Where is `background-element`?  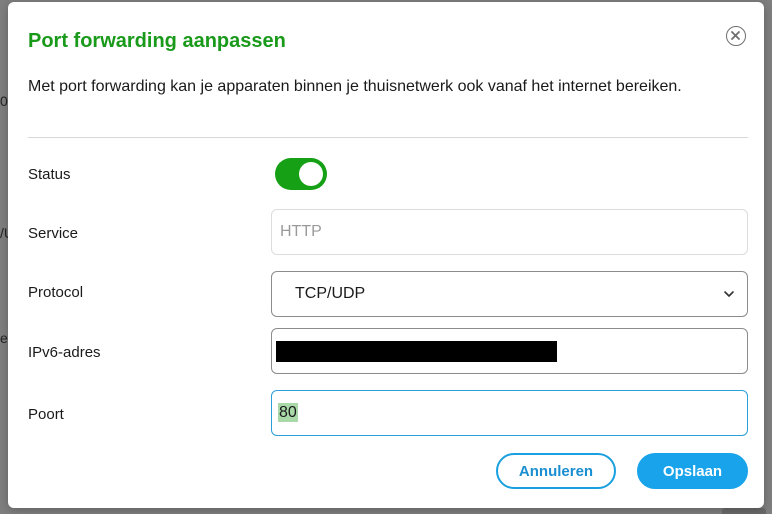 background-element is located at coordinates (744, 511).